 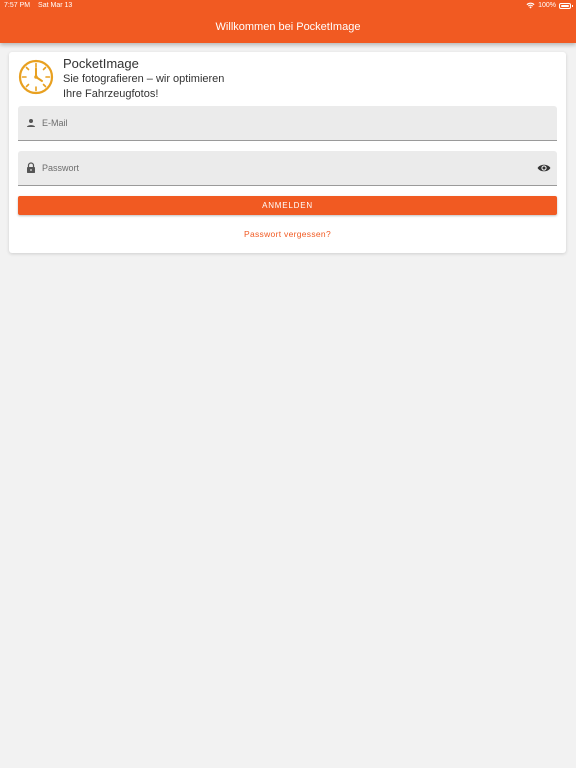 What do you see at coordinates (544, 168) in the screenshot?
I see `eye-icon` at bounding box center [544, 168].